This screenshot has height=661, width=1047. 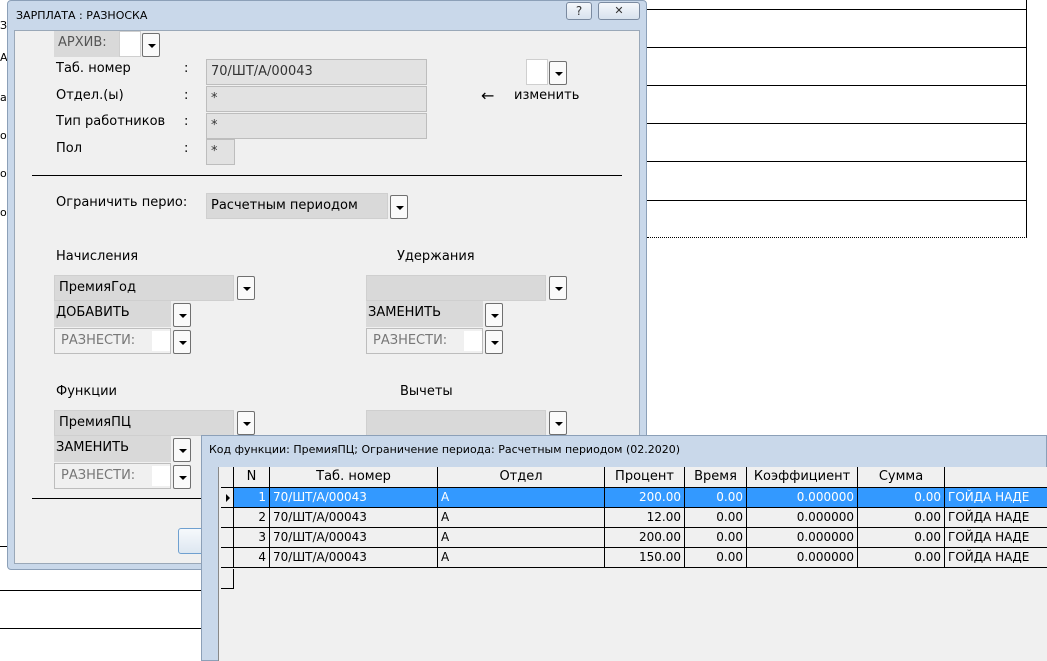 I want to click on column-header: Коэффициент, so click(x=802, y=477).